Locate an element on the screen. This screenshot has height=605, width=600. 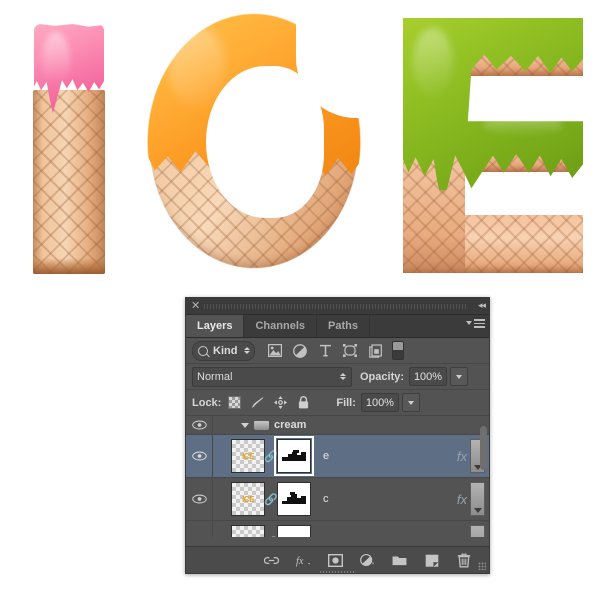
panel-menu-icon is located at coordinates (475, 323).